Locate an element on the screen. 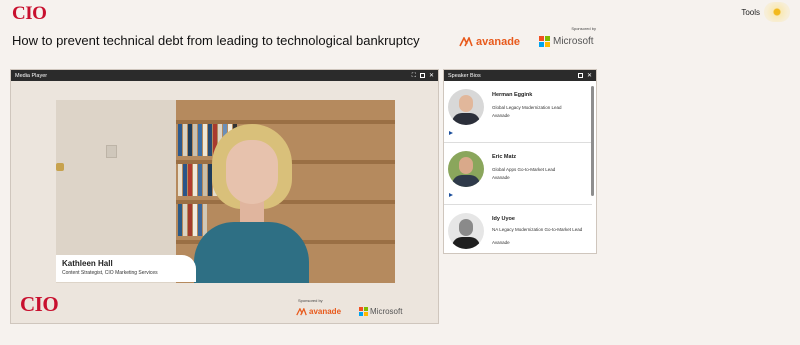 The image size is (800, 345). speaker-bios-controls: ✕ is located at coordinates (584, 76).